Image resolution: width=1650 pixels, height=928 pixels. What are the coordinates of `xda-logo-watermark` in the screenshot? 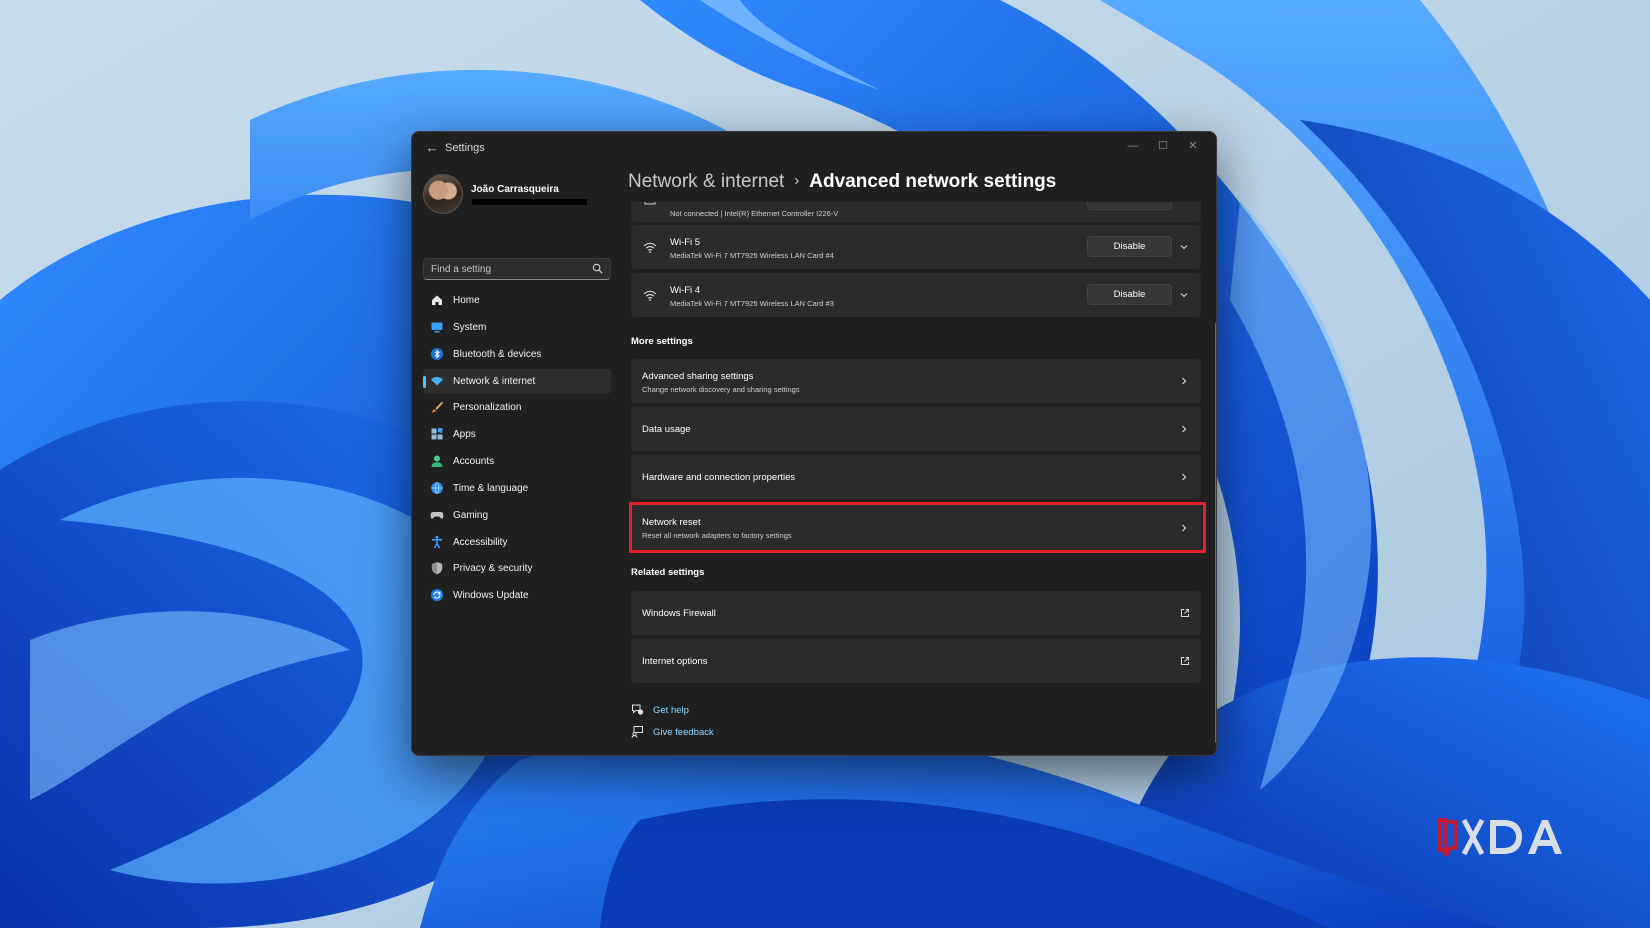 It's located at (1500, 837).